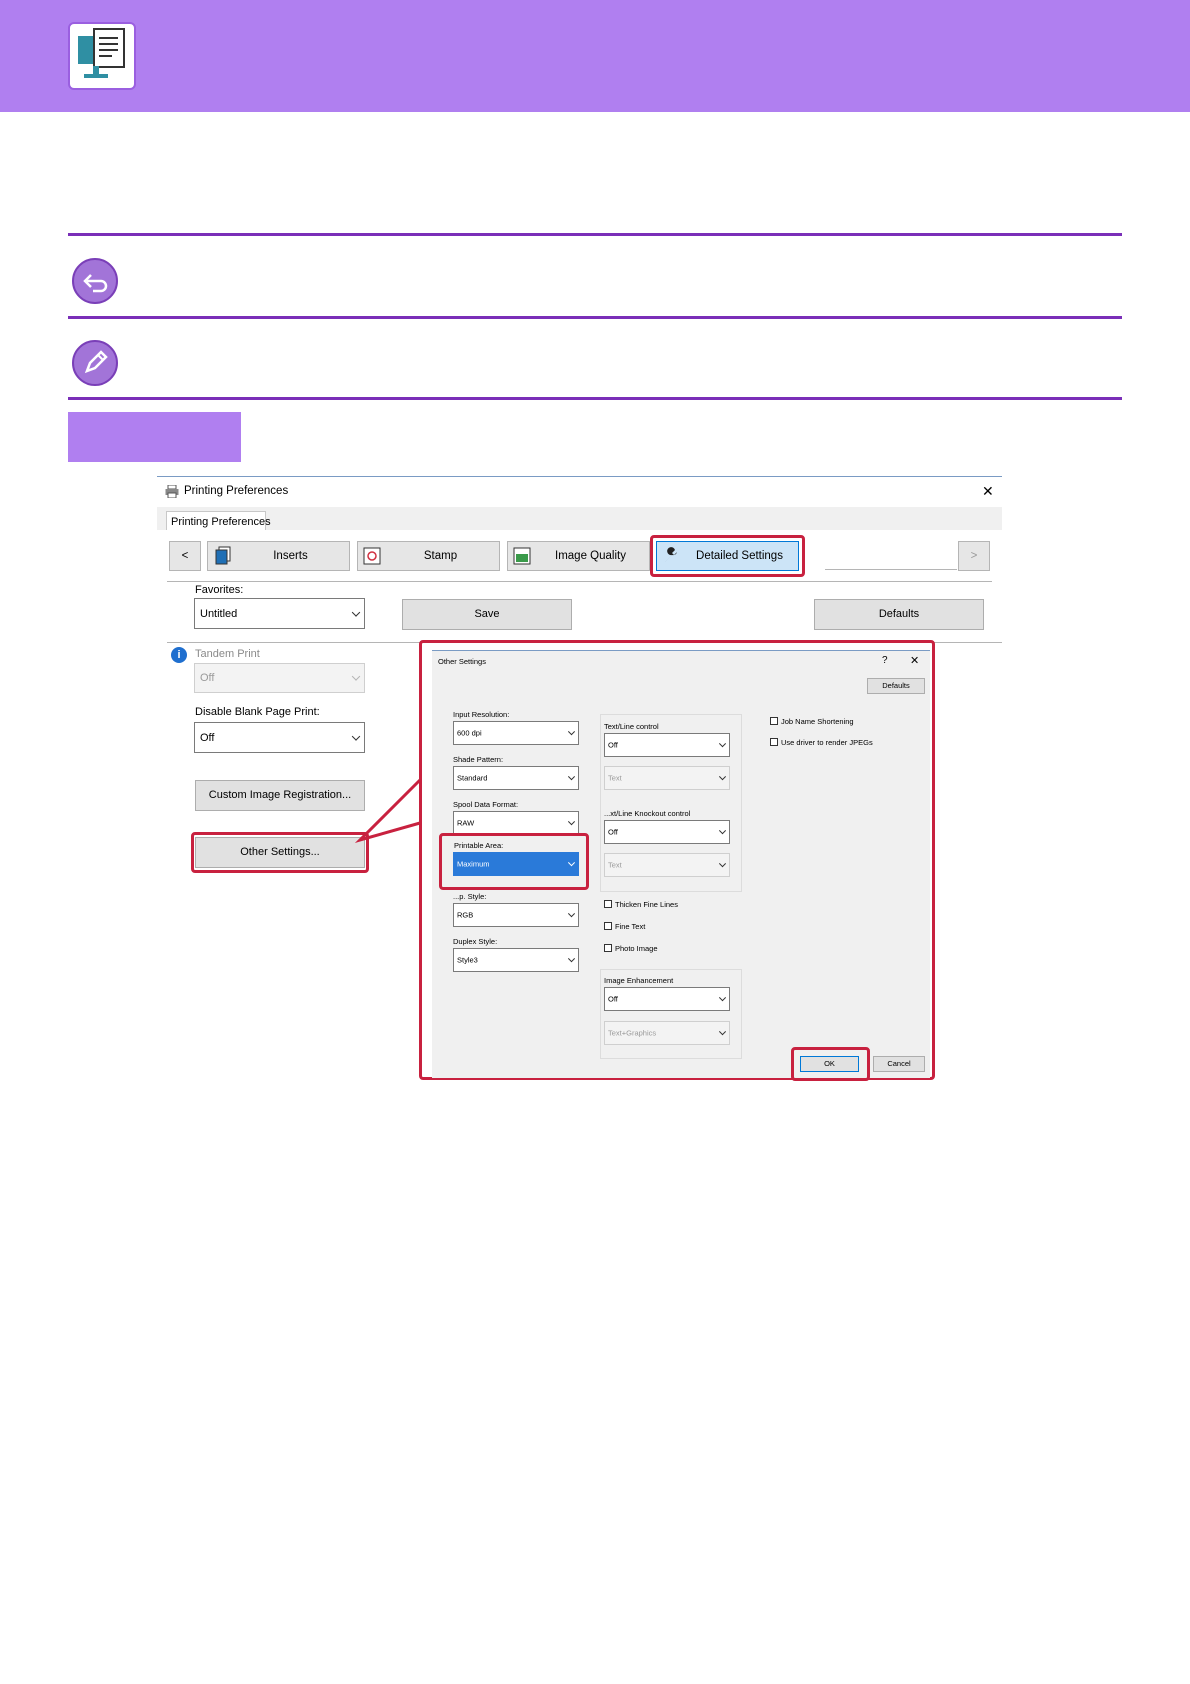 The width and height of the screenshot is (1190, 1684). What do you see at coordinates (516, 778) in the screenshot?
I see `shade-pattern-select: Standard` at bounding box center [516, 778].